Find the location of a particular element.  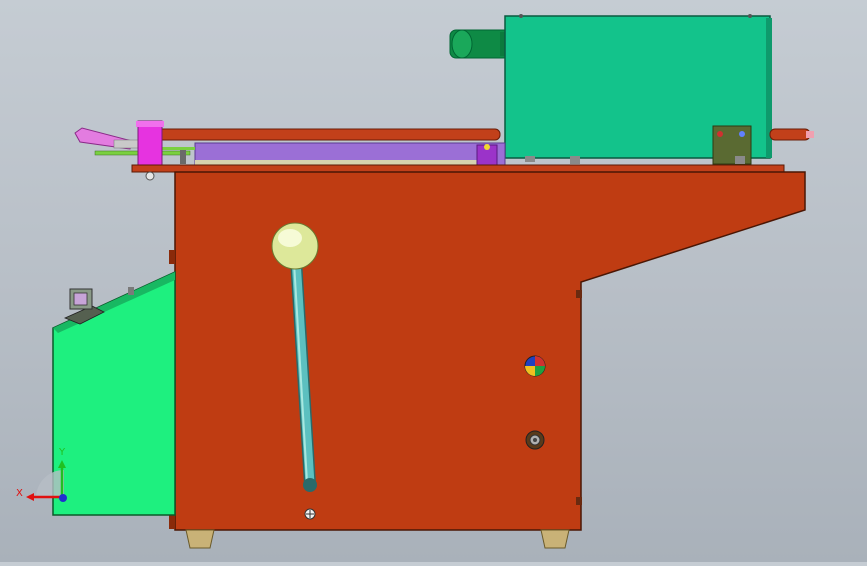

control-box is located at coordinates (114, 393).